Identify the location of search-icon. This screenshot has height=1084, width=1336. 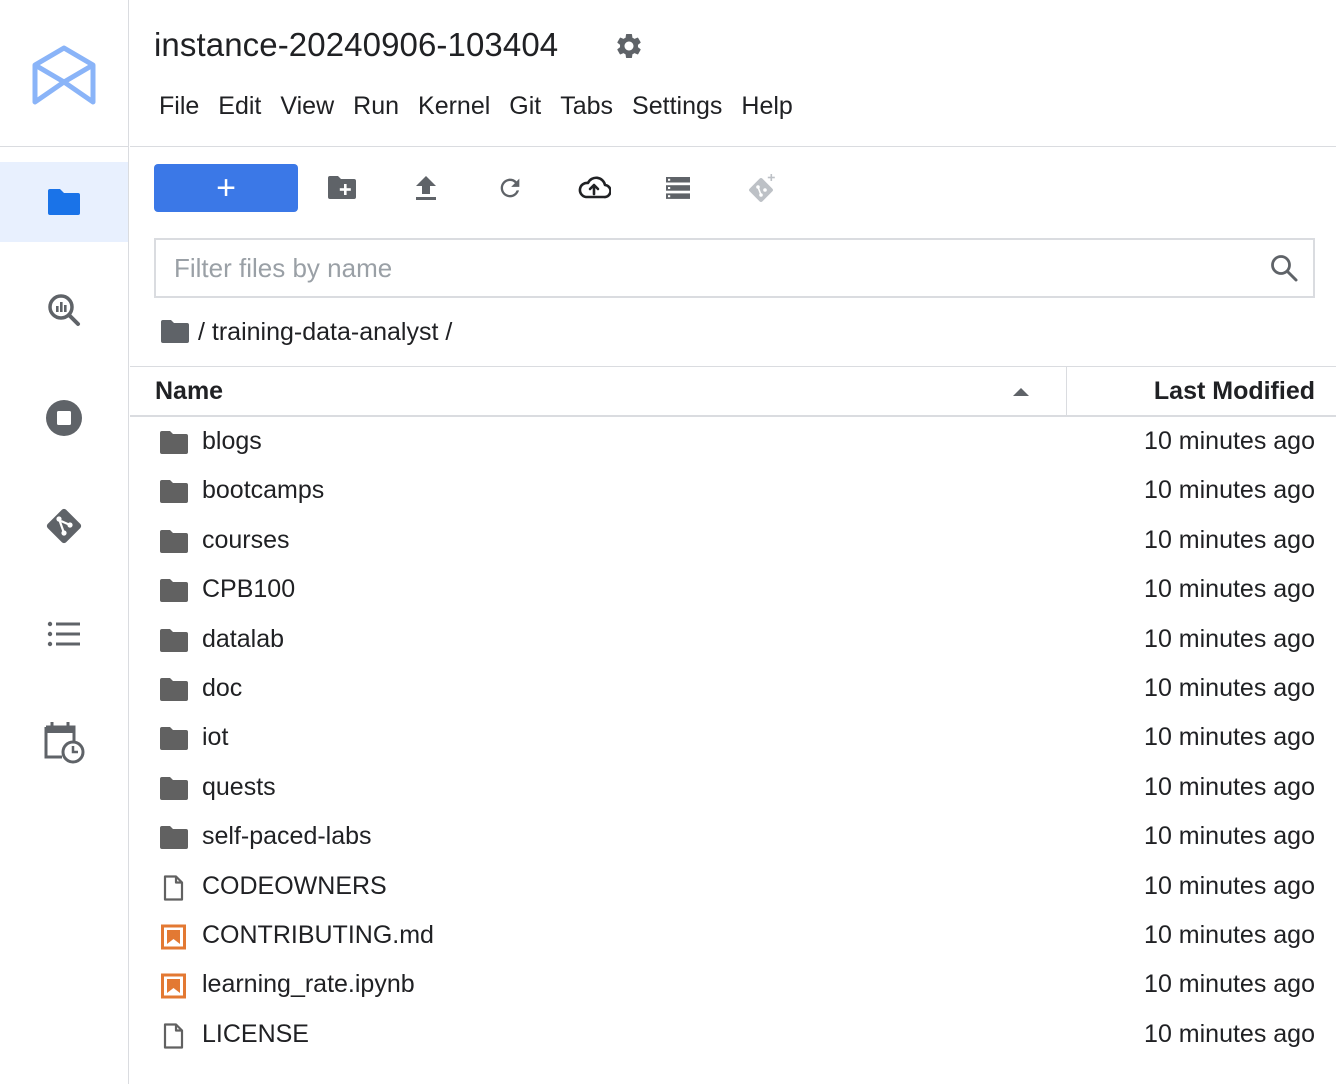
(1284, 268).